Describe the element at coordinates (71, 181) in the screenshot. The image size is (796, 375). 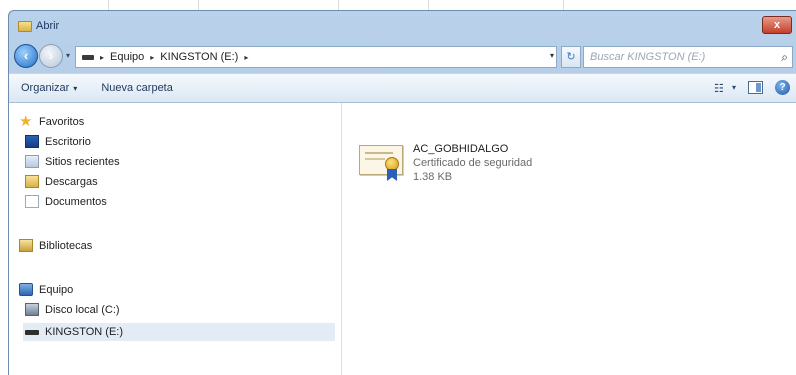
I see `nav-label: Descargas` at that location.